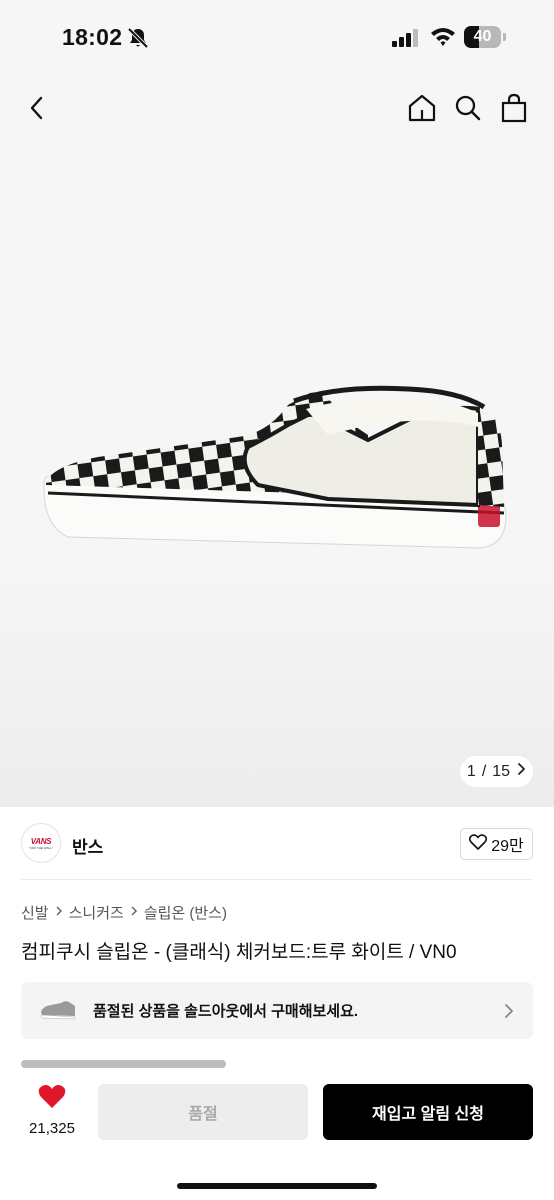 The image size is (554, 1200). I want to click on pager-current: 1, so click(471, 771).